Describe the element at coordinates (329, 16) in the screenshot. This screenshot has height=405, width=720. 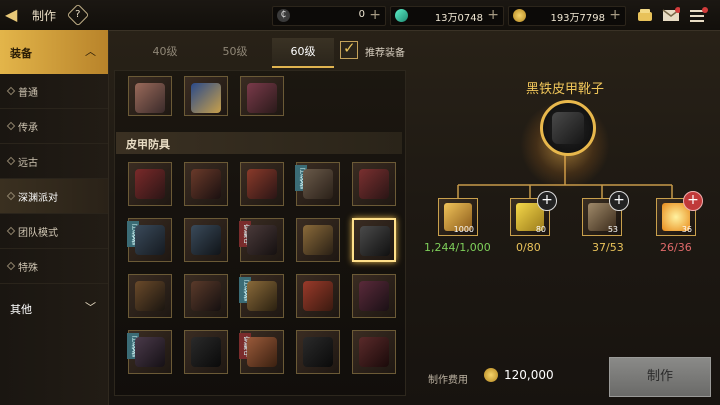
I see `currency-c: ₵ 0 +` at that location.